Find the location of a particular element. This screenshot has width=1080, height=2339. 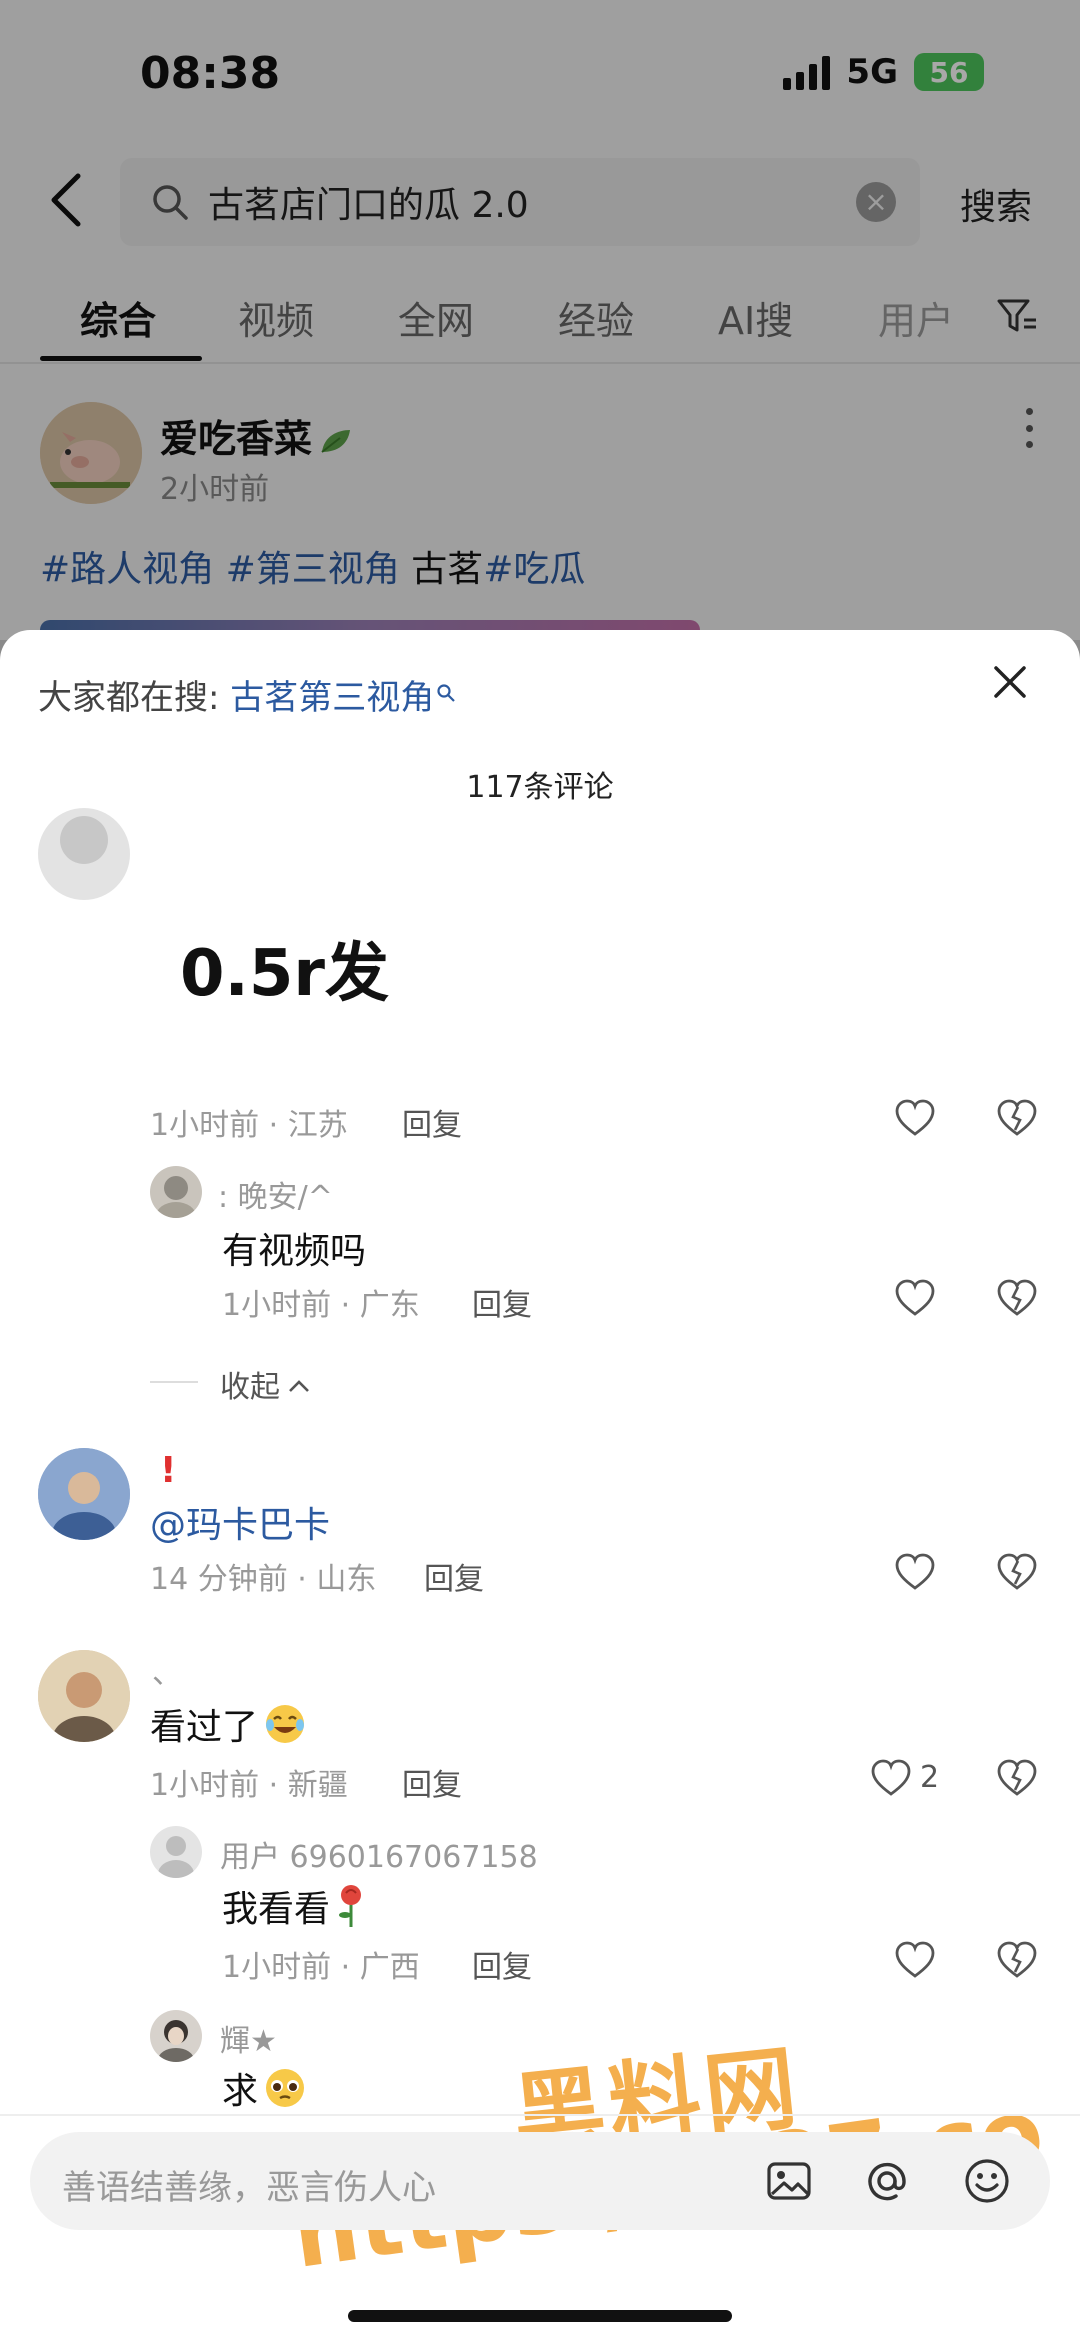

exclamation-mark: ! is located at coordinates (168, 1470).